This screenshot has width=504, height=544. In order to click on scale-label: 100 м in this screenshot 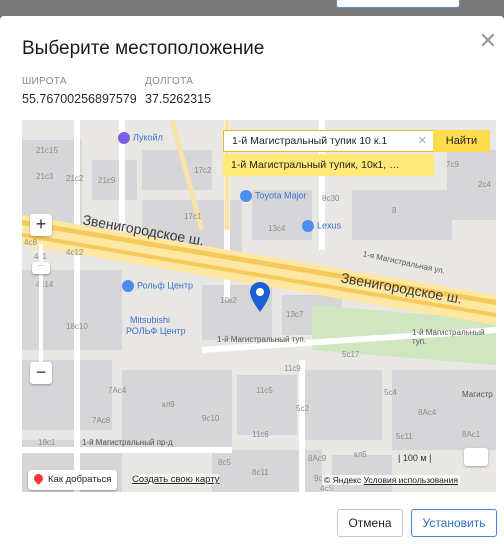, I will do `click(414, 458)`.